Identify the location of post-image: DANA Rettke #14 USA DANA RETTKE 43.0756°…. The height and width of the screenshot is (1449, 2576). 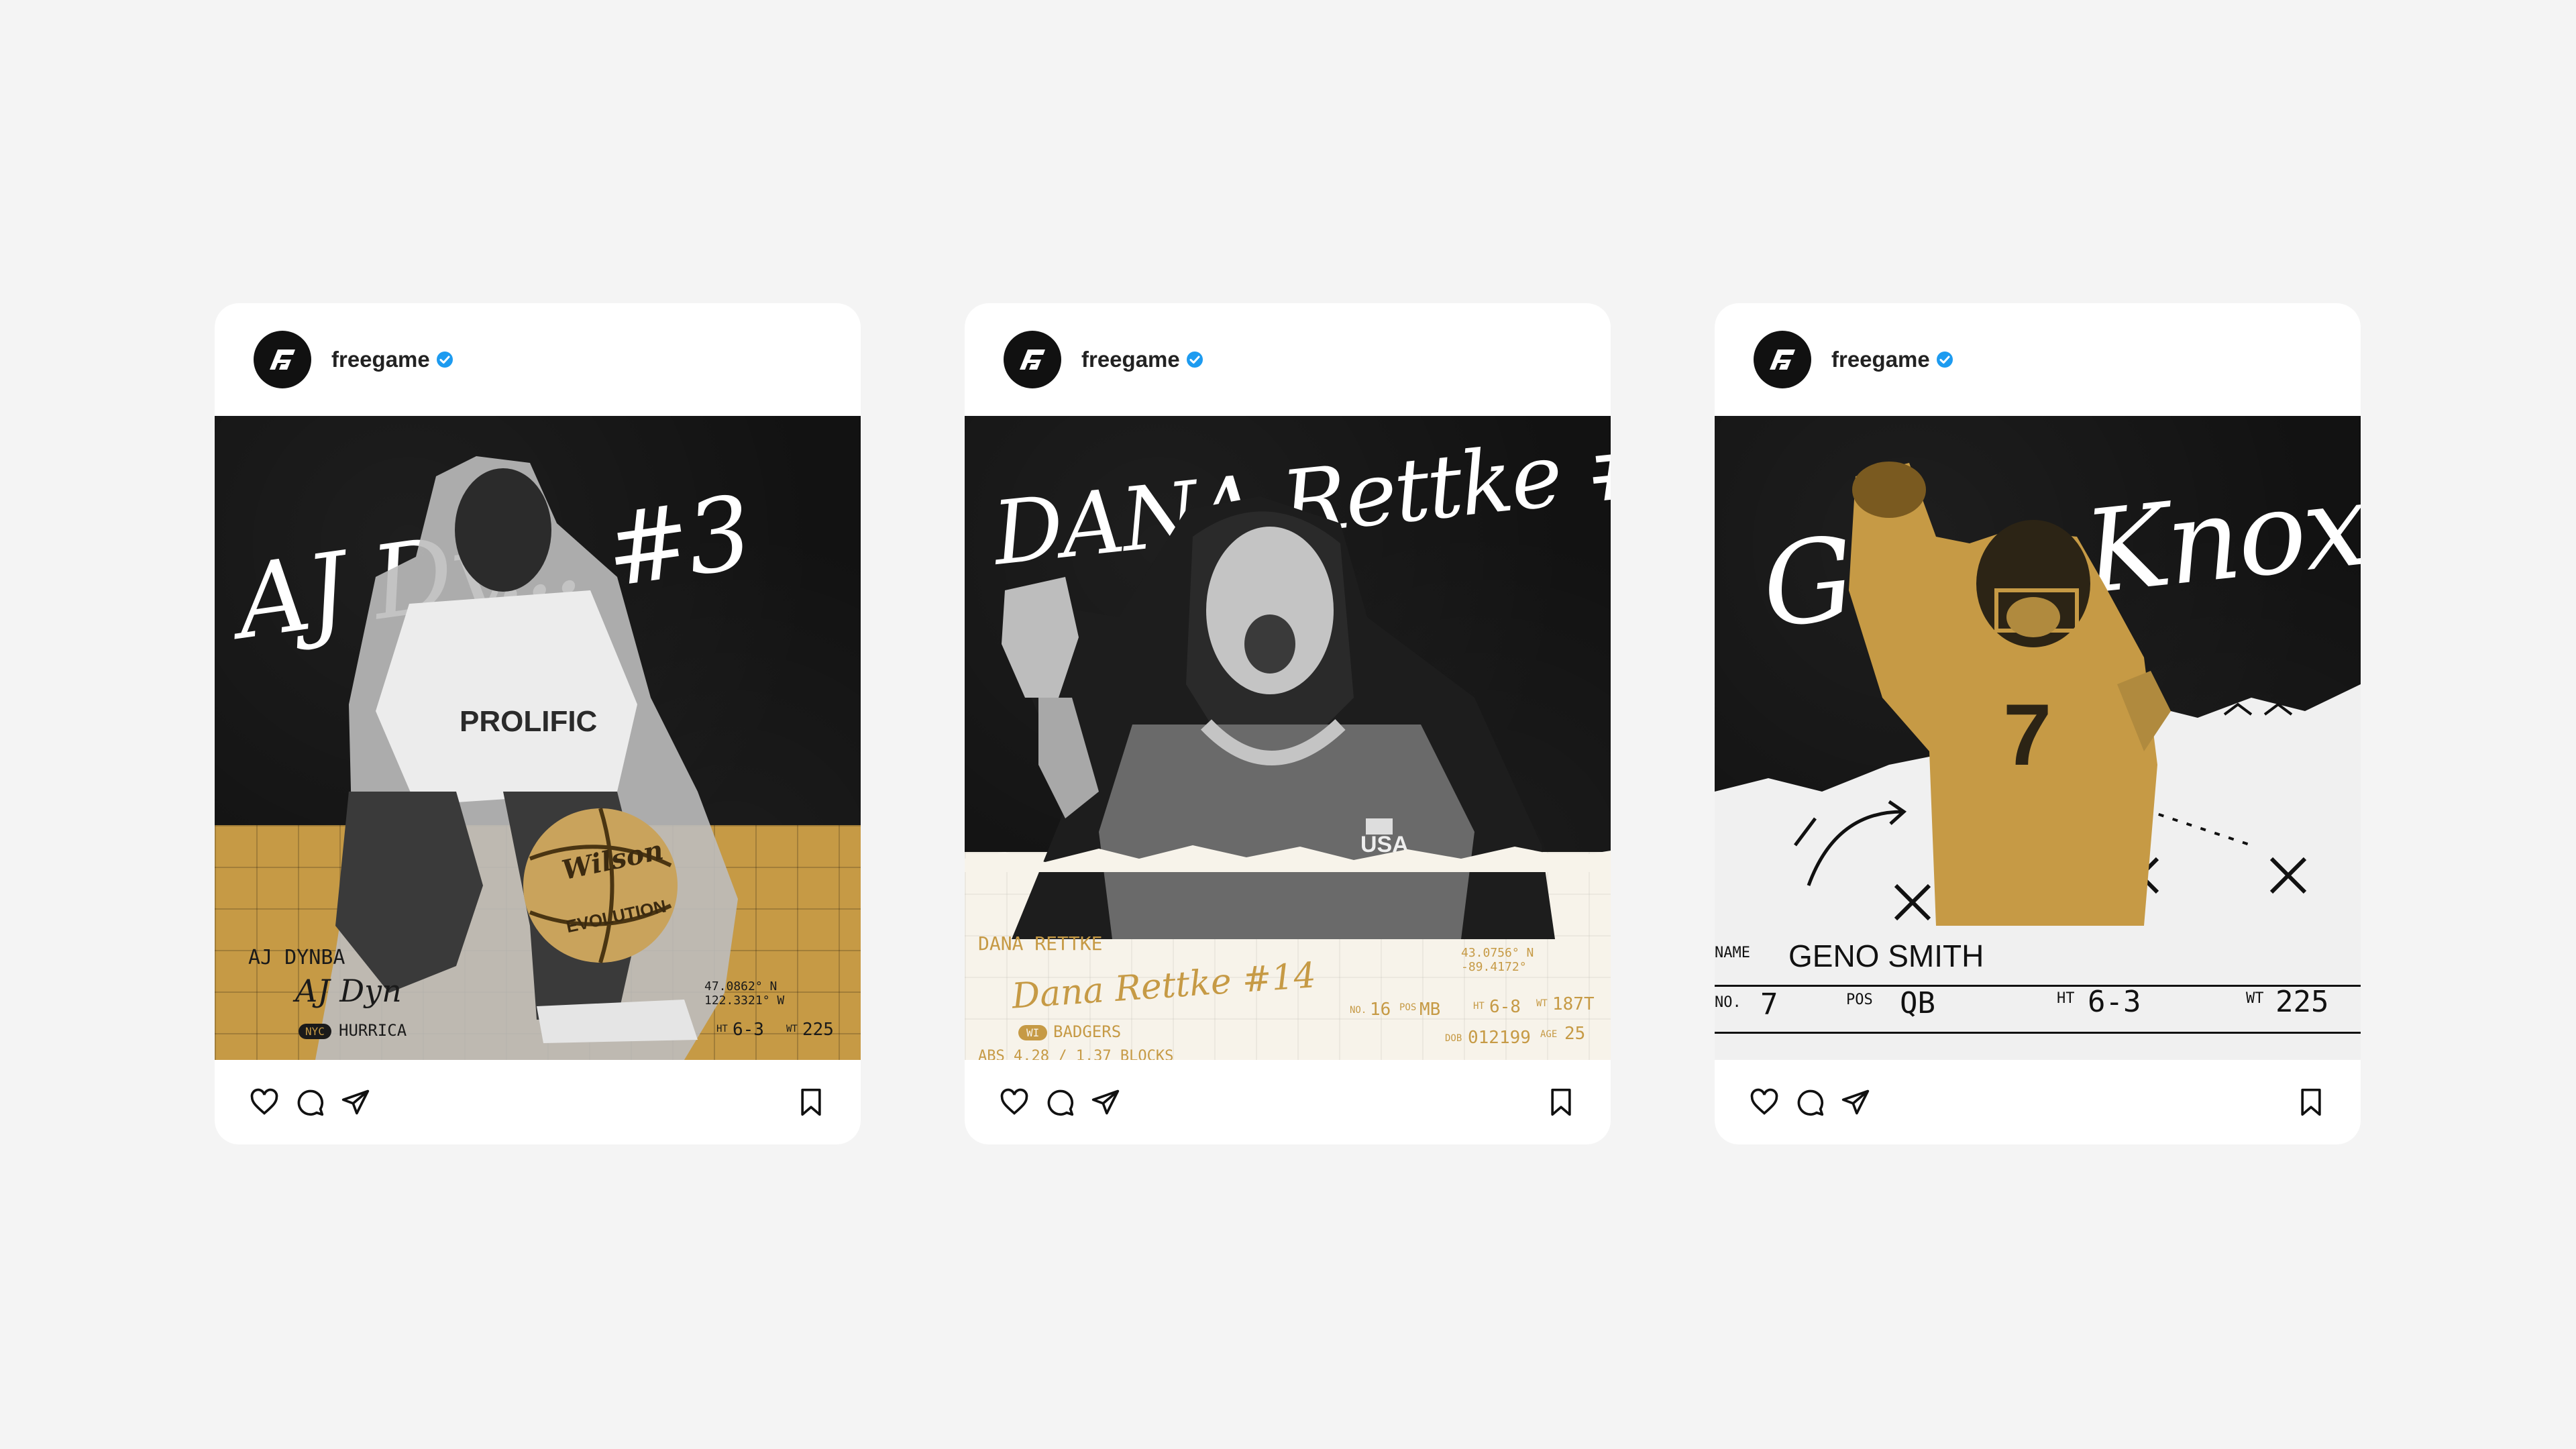
(1288, 738).